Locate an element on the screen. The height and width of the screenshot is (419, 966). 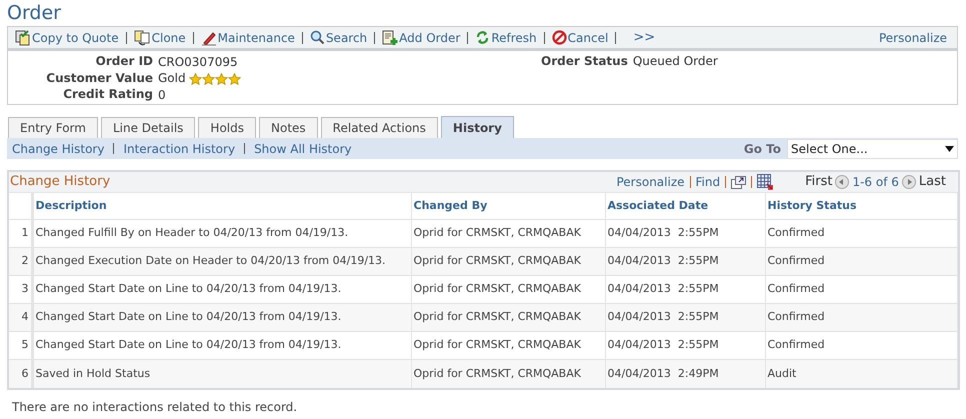
toolbar-button: Cancel is located at coordinates (580, 37).